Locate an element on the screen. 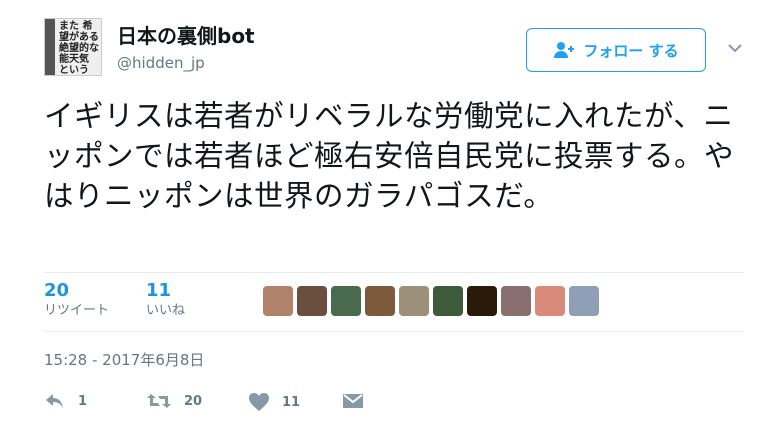 This screenshot has height=435, width=768. retweet-count: 20 is located at coordinates (57, 290).